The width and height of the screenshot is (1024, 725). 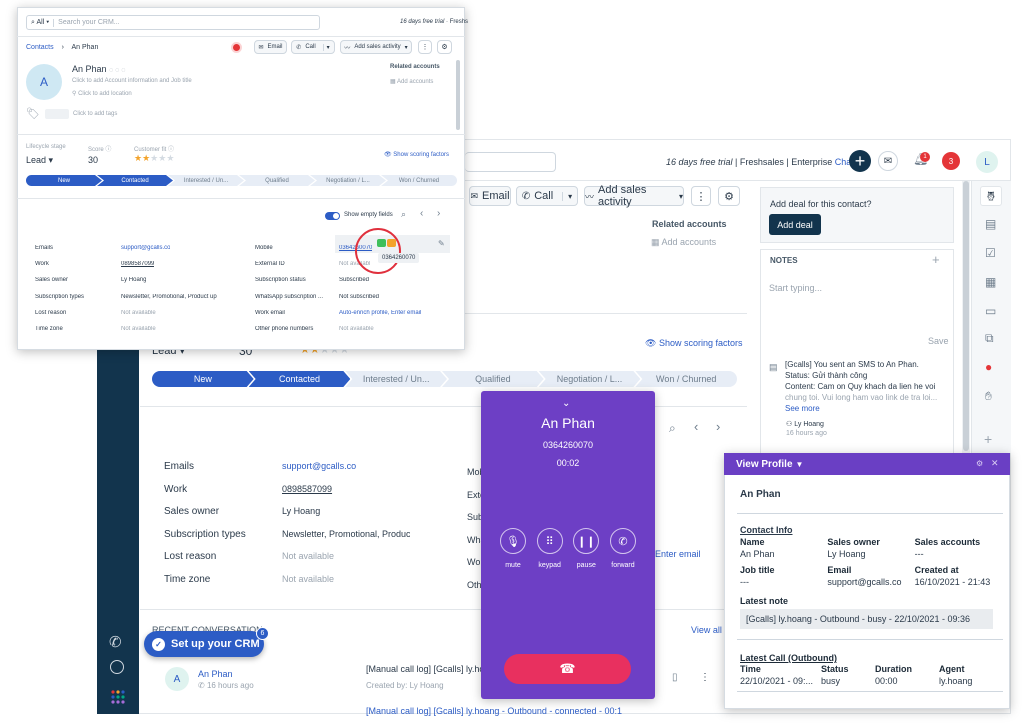 I want to click on keypad-button: ⠿ keypad, so click(x=550, y=548).